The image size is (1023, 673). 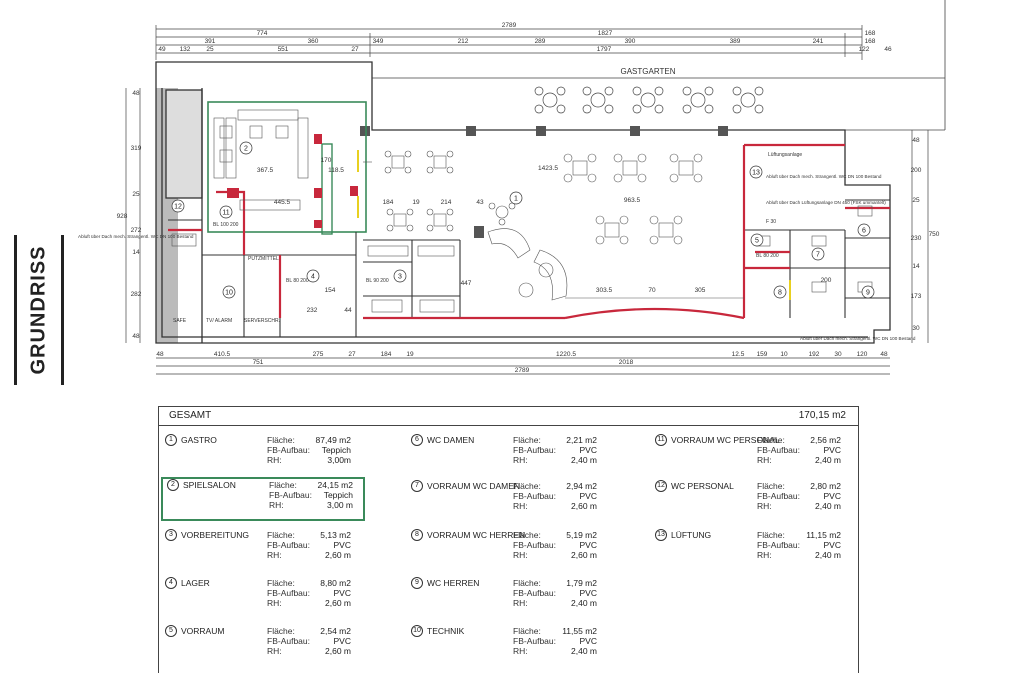 What do you see at coordinates (581, 583) in the screenshot?
I see `room-area: 1,79 m2` at bounding box center [581, 583].